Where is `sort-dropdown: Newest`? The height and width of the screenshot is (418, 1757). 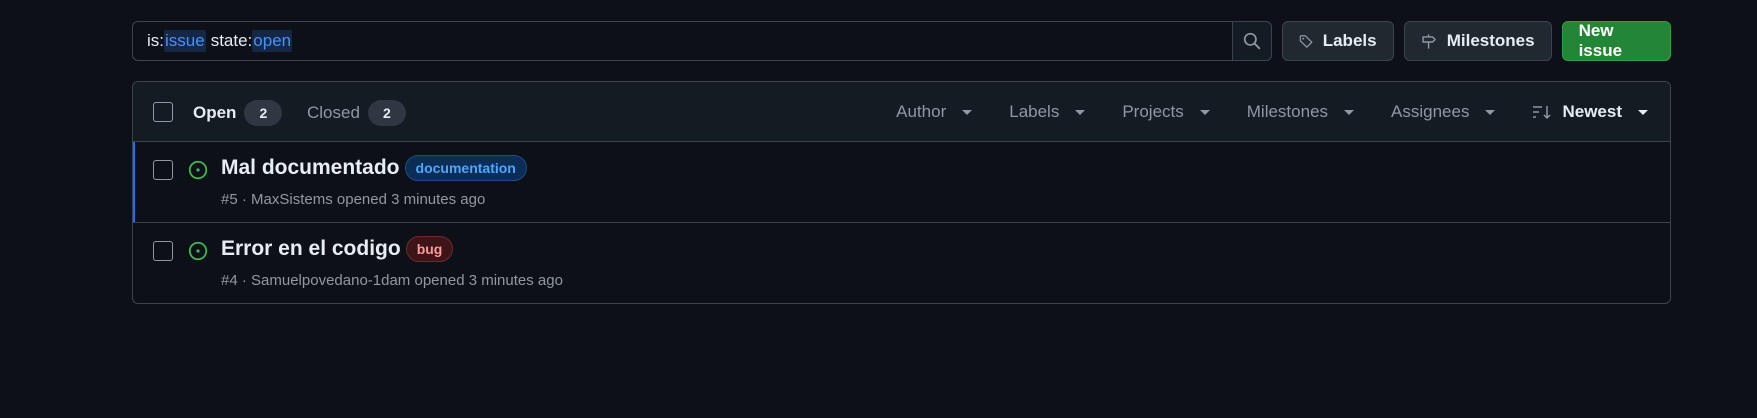 sort-dropdown: Newest is located at coordinates (1590, 112).